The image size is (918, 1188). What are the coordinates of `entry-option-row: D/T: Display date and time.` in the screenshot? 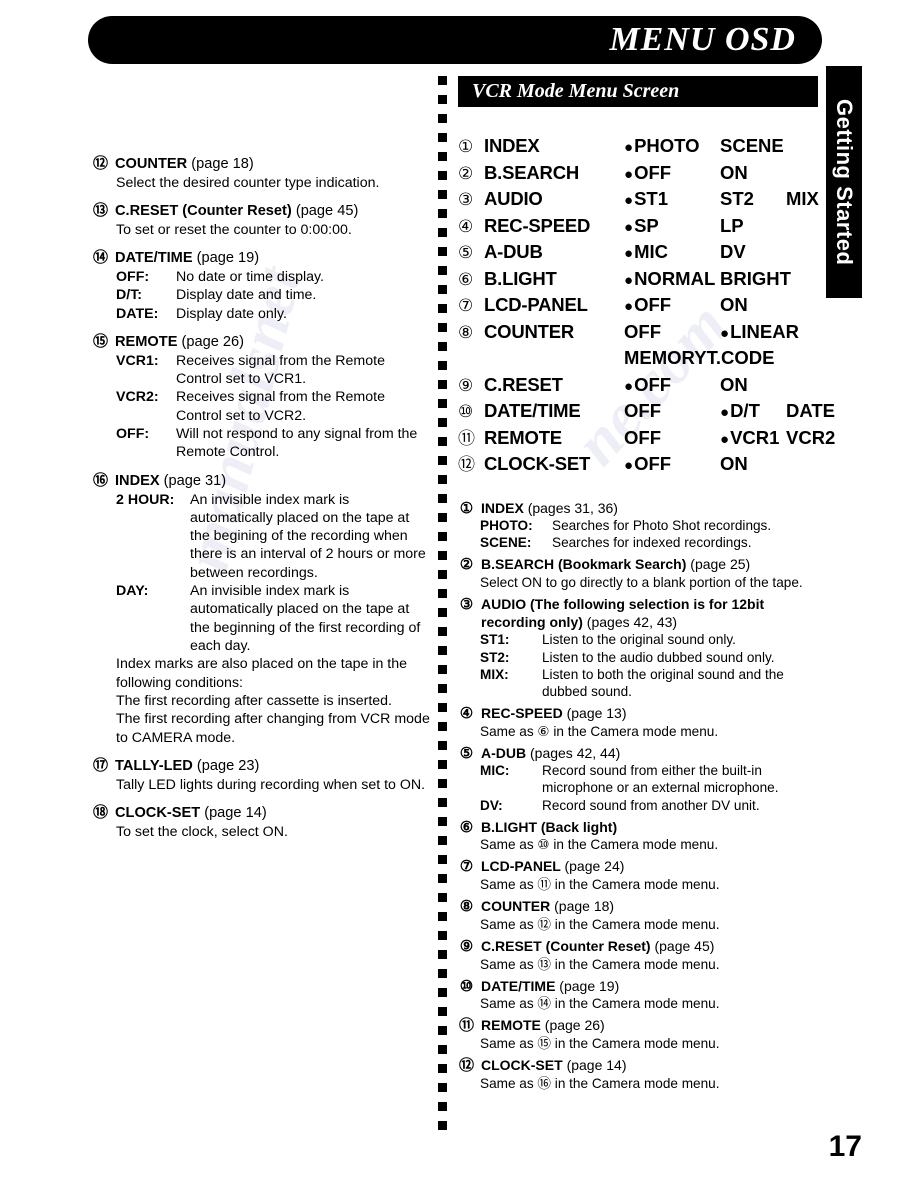 It's located at (274, 295).